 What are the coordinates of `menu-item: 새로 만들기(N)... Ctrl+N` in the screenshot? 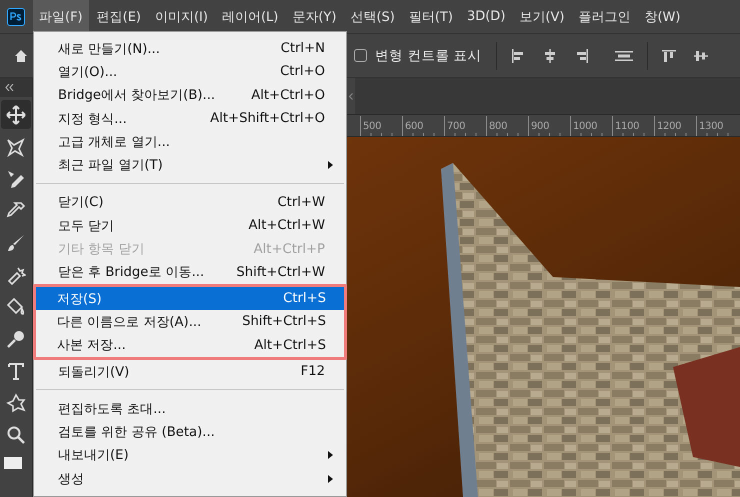 It's located at (190, 48).